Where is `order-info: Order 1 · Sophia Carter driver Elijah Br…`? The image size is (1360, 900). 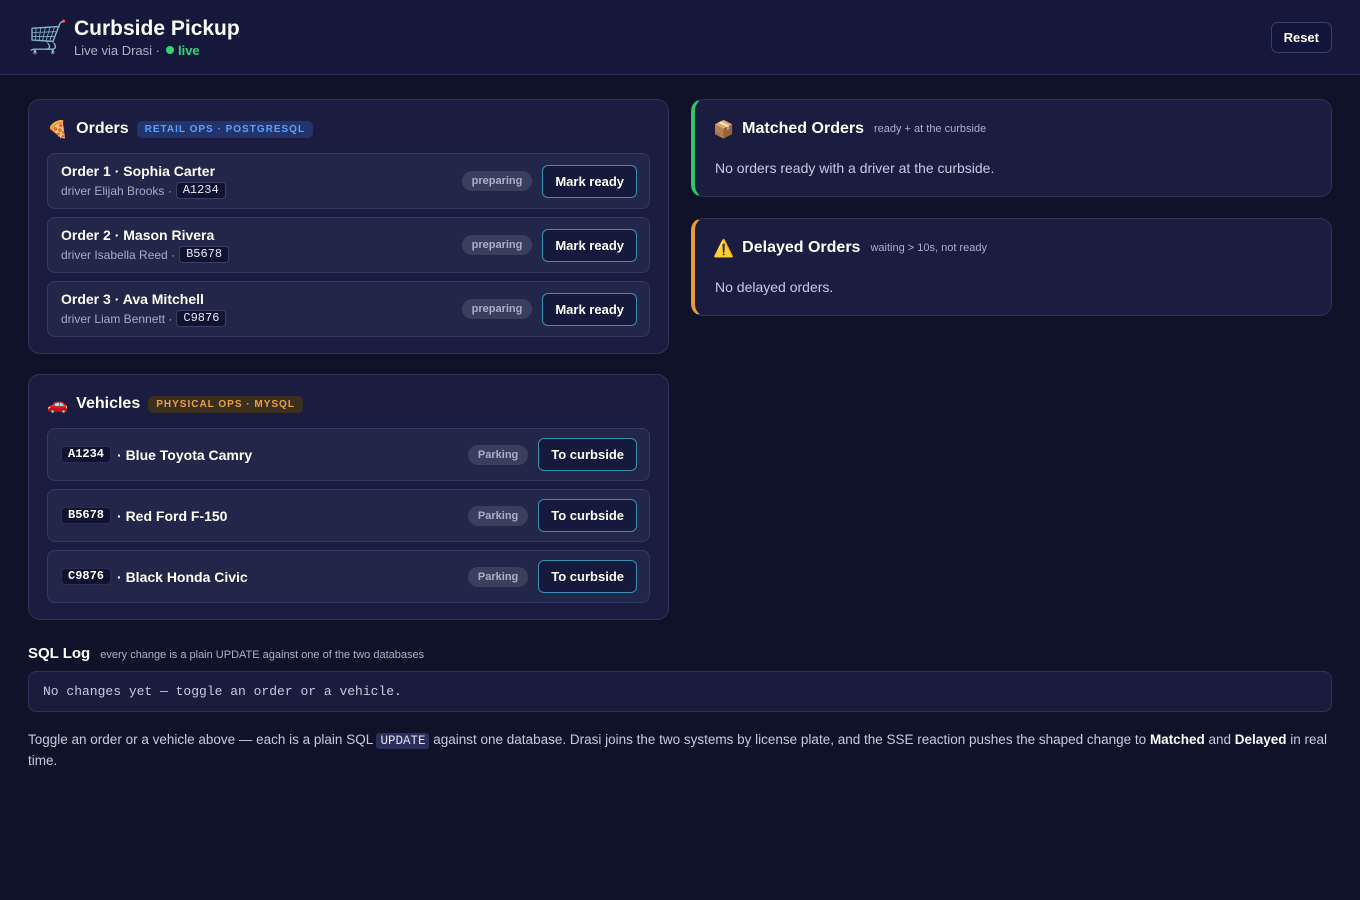 order-info: Order 1 · Sophia Carter driver Elijah Br… is located at coordinates (143, 181).